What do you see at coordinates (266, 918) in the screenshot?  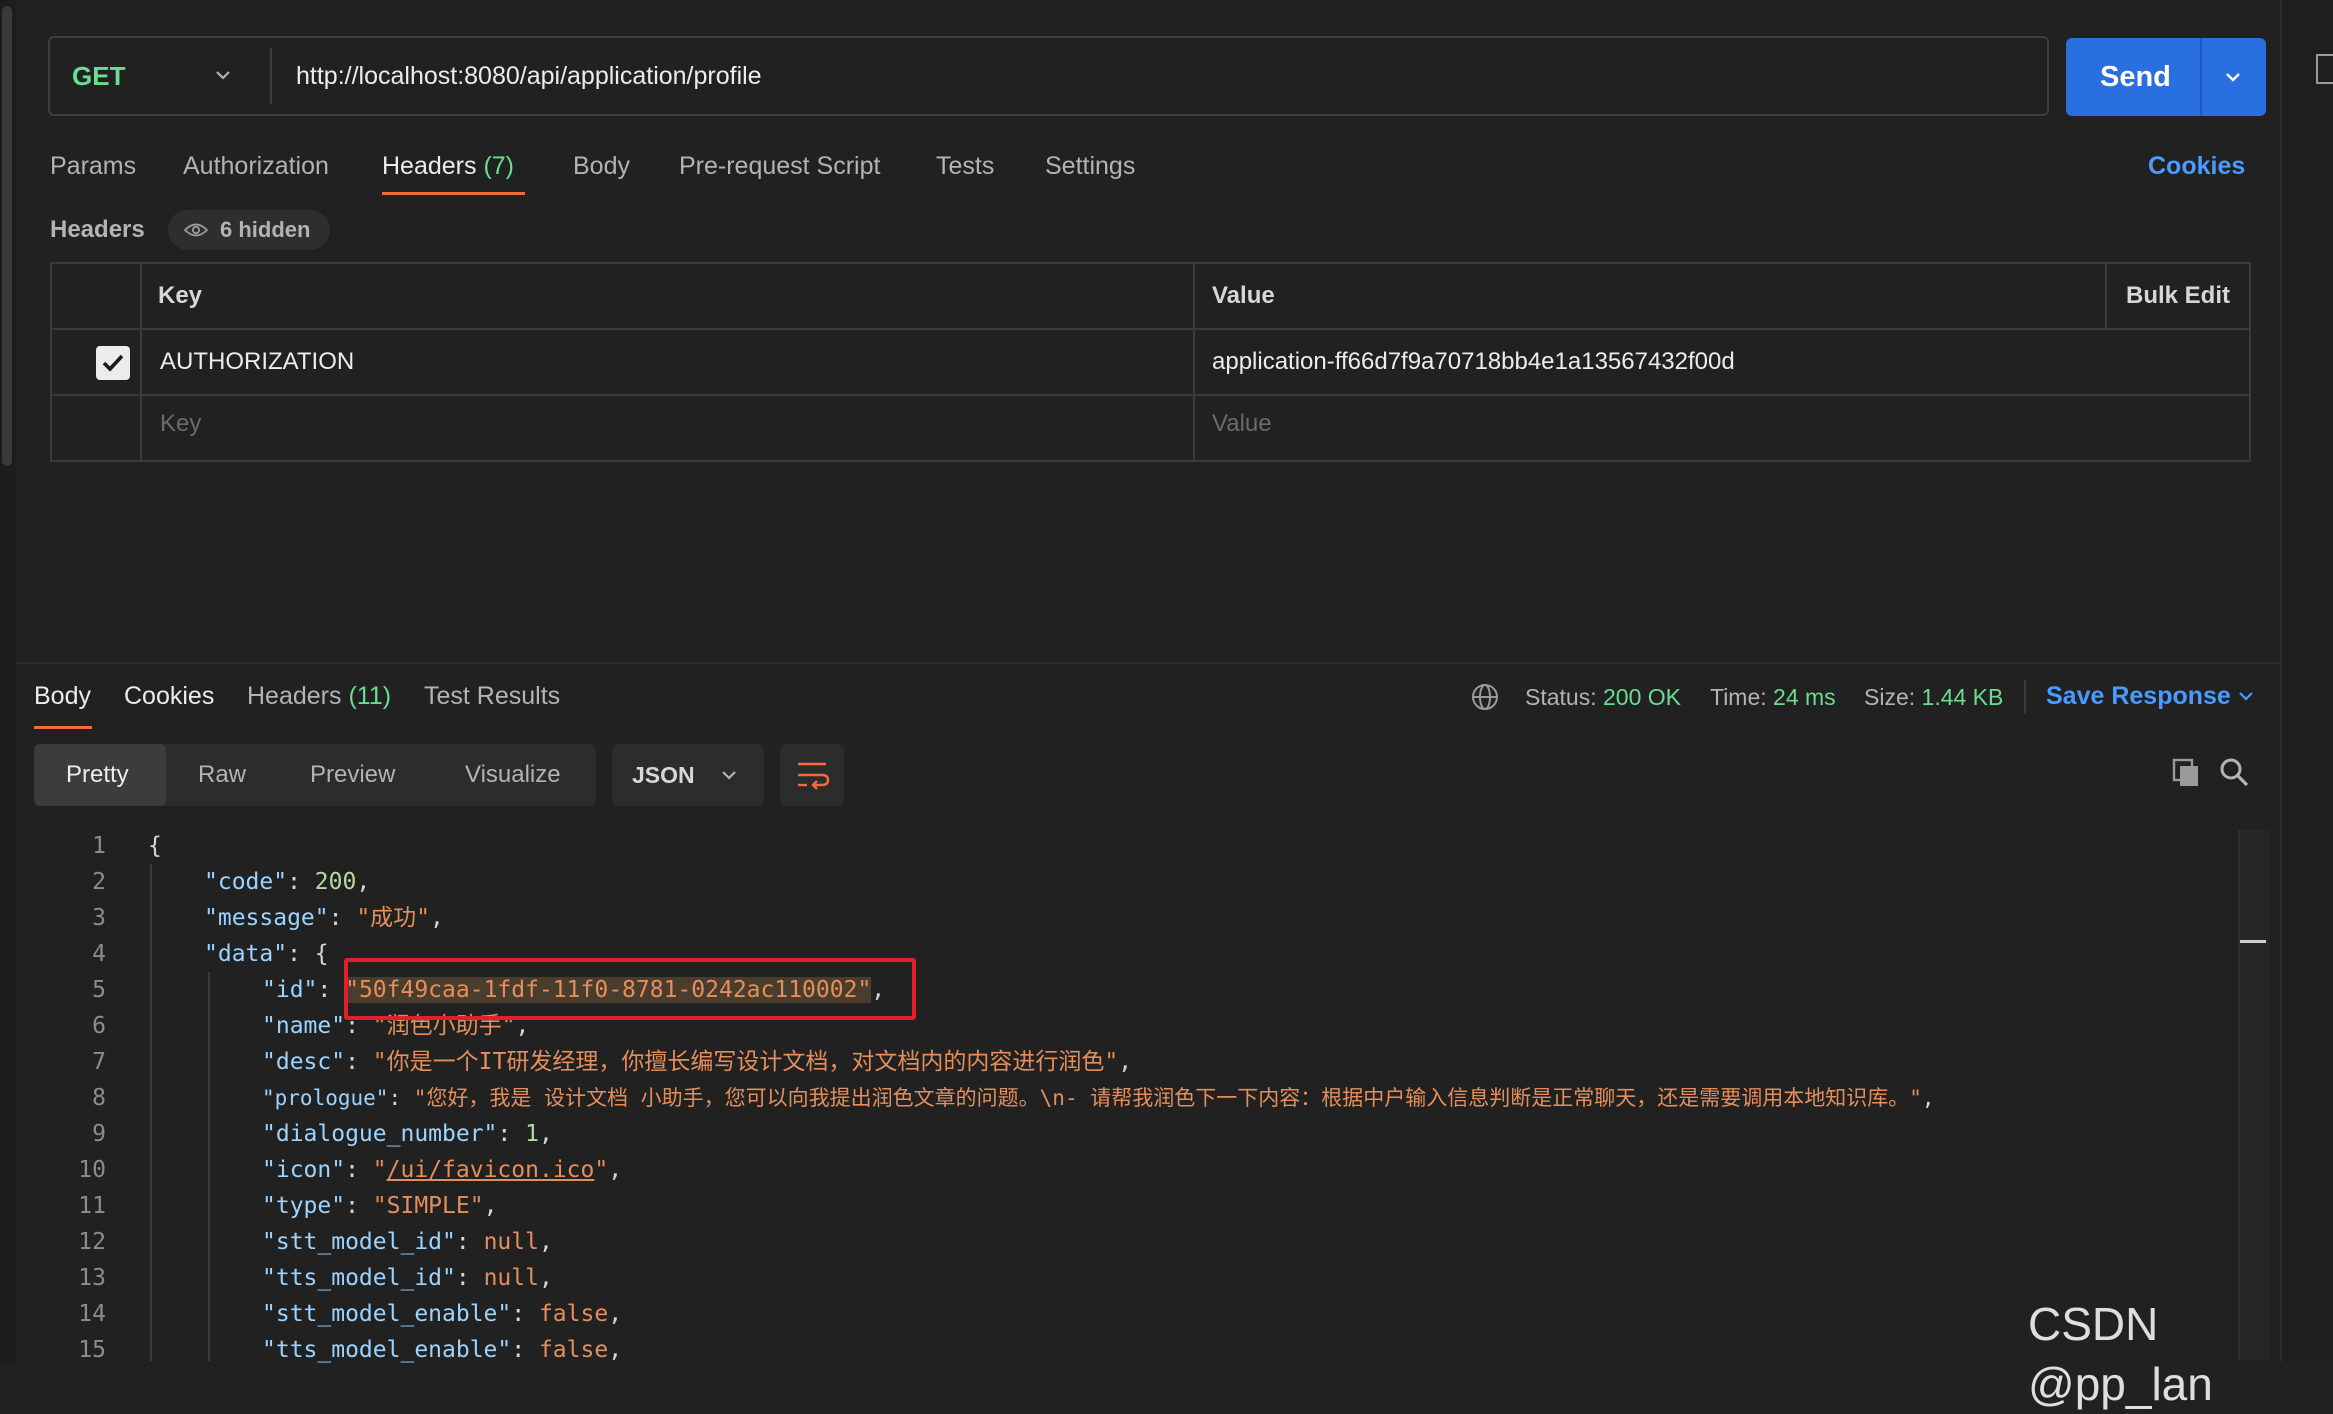 I see `json-key: "message"` at bounding box center [266, 918].